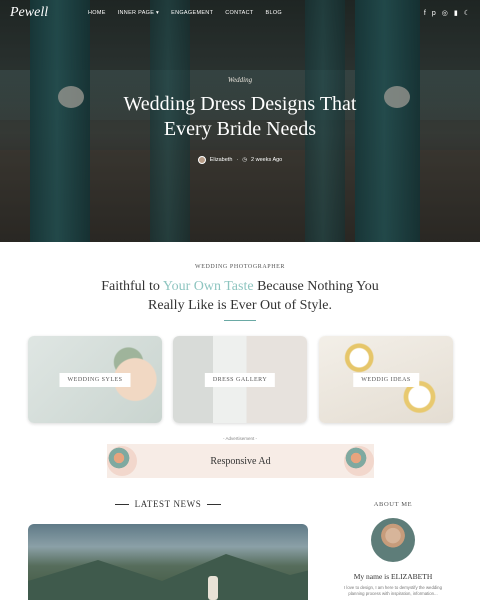 Image resolution: width=480 pixels, height=600 pixels. I want to click on card-label: WEDDING SYLES, so click(95, 380).